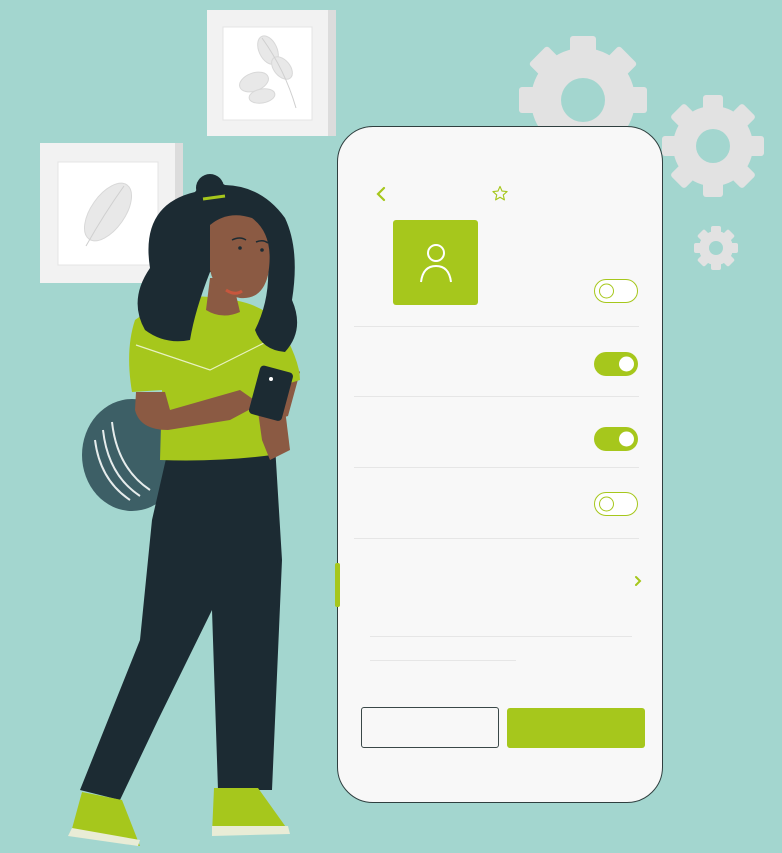  I want to click on star-icon, so click(500, 193).